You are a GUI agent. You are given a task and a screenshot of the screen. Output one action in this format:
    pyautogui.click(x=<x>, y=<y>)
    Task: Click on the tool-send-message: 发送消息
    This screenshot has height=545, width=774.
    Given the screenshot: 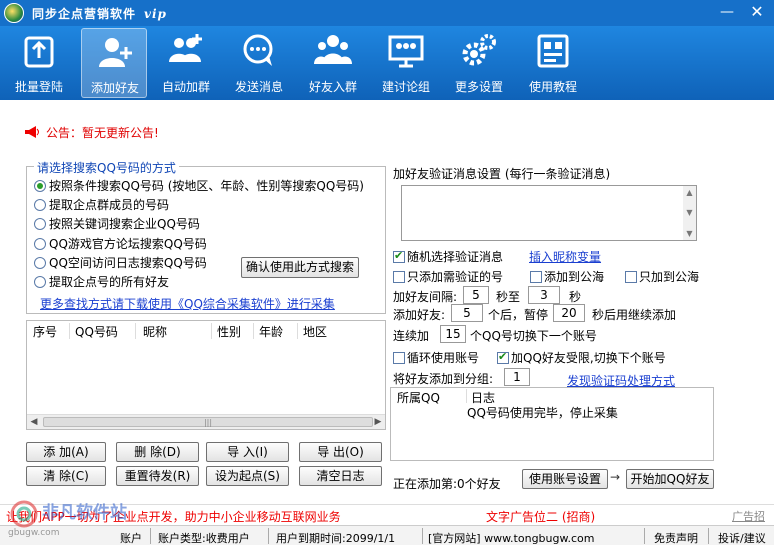 What is the action you would take?
    pyautogui.click(x=259, y=63)
    